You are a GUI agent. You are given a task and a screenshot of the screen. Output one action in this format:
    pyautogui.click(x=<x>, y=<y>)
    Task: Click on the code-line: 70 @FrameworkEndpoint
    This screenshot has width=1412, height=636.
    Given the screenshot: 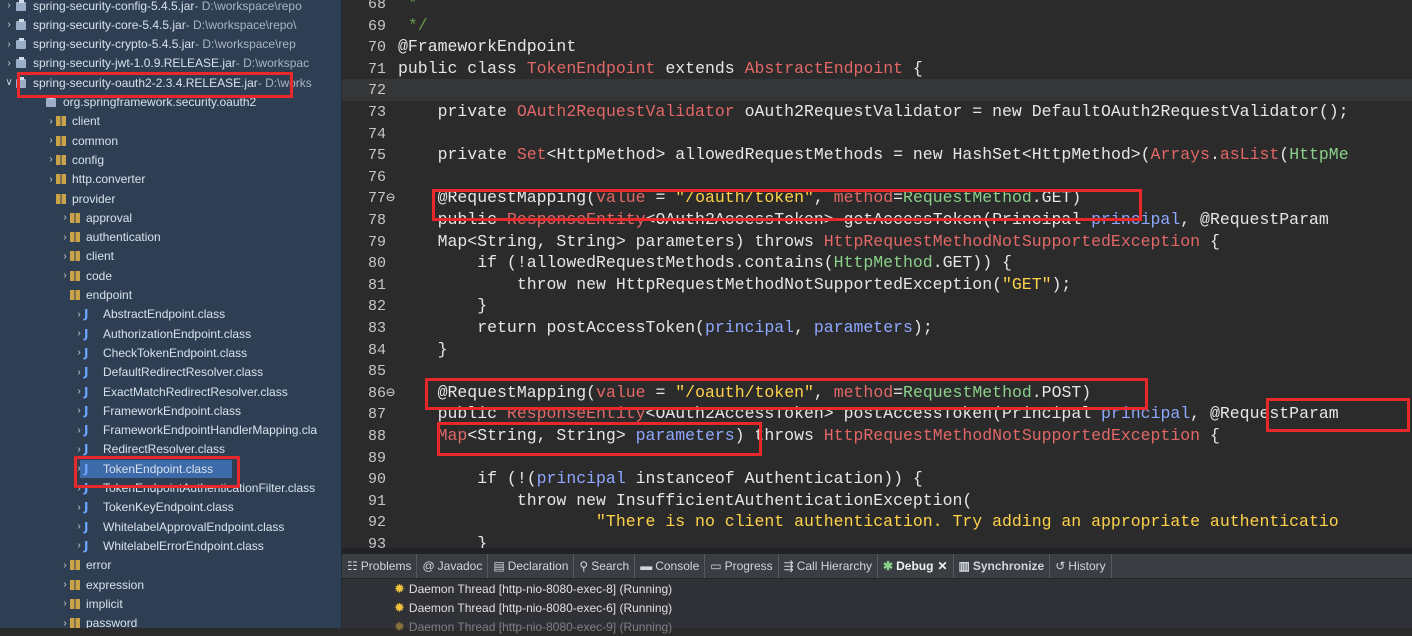 What is the action you would take?
    pyautogui.click(x=877, y=47)
    